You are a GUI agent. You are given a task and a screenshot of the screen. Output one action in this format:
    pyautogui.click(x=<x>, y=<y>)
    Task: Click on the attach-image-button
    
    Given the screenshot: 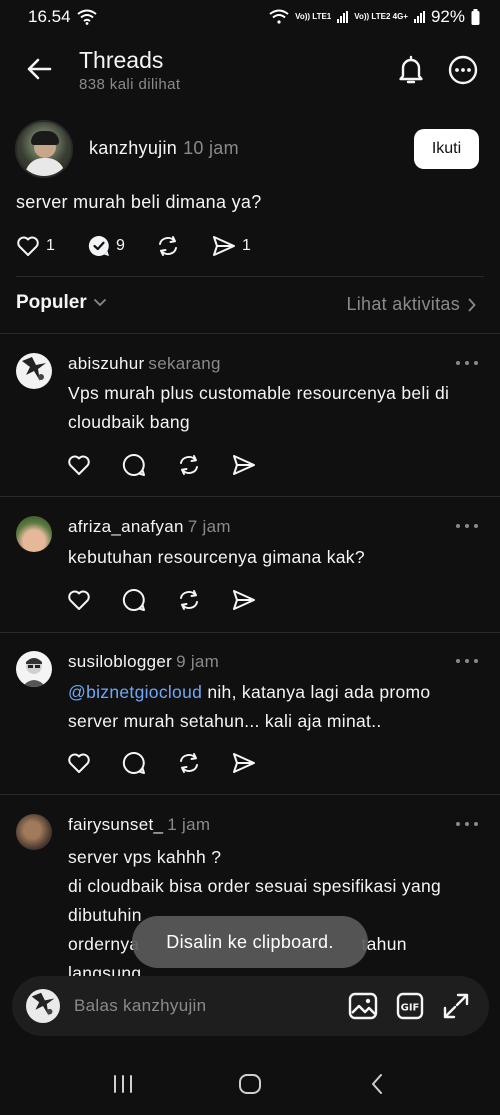 What is the action you would take?
    pyautogui.click(x=363, y=1006)
    